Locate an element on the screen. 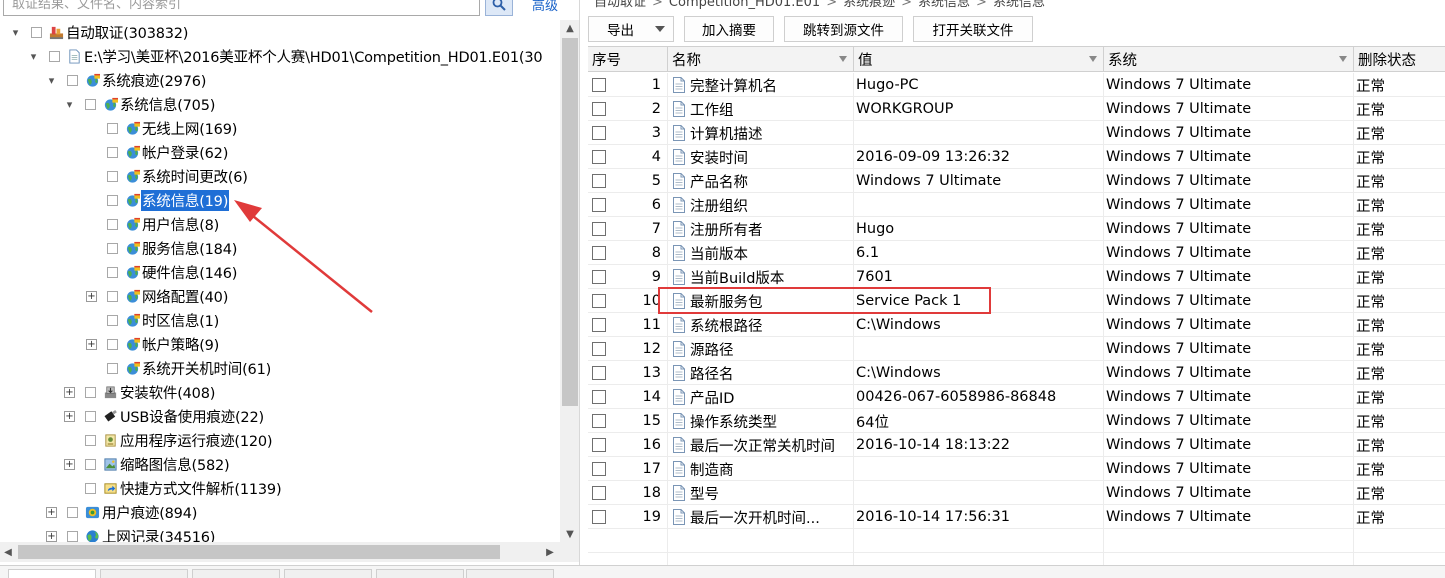 The height and width of the screenshot is (578, 1445). table-row: 1 完整计算机名 Hugo-PC Windows 7 Ultimate 正常 is located at coordinates (1016, 85).